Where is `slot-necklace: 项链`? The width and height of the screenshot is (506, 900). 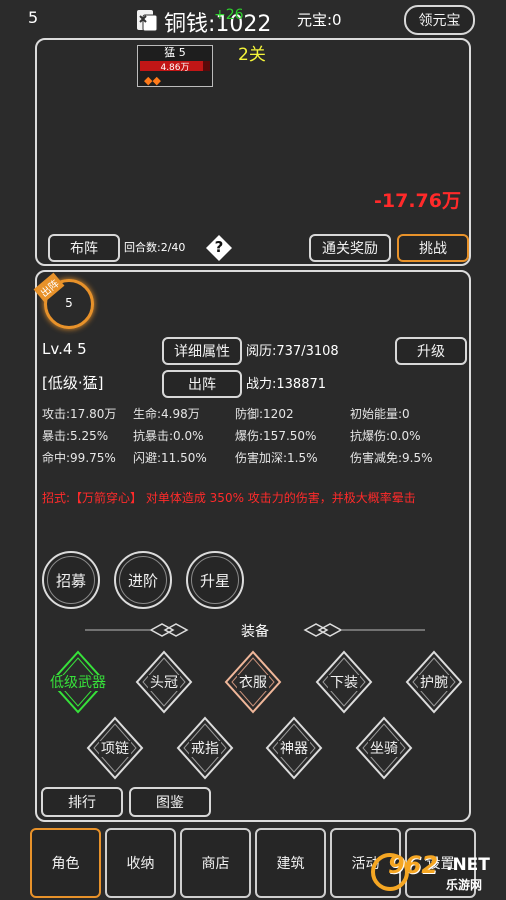
slot-necklace: 项链 is located at coordinates (115, 748).